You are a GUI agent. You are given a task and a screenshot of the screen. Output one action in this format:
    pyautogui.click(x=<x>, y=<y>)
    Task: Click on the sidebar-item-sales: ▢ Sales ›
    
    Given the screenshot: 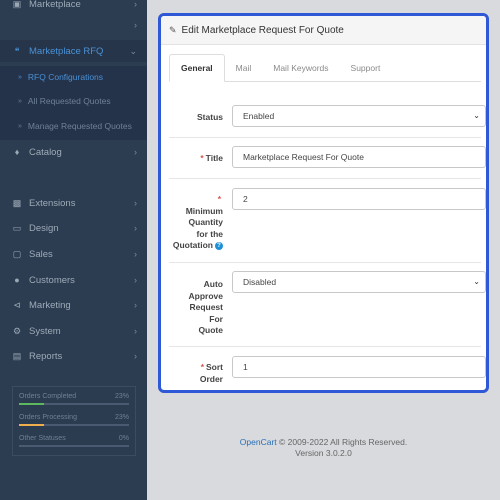 What is the action you would take?
    pyautogui.click(x=73, y=254)
    